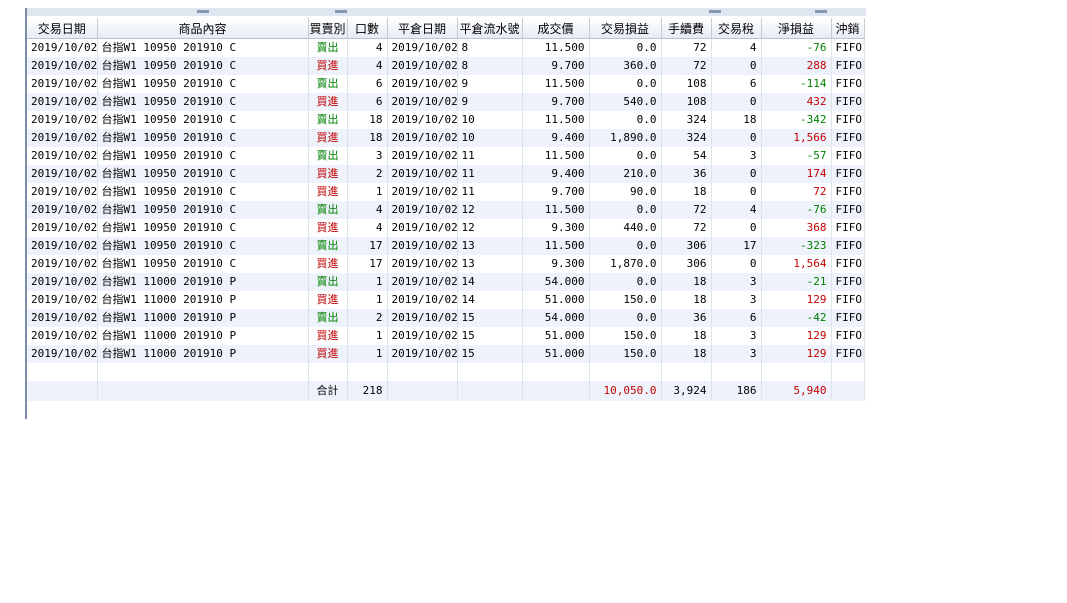  What do you see at coordinates (625, 264) in the screenshot?
I see `cell-pl: 1,870.0` at bounding box center [625, 264].